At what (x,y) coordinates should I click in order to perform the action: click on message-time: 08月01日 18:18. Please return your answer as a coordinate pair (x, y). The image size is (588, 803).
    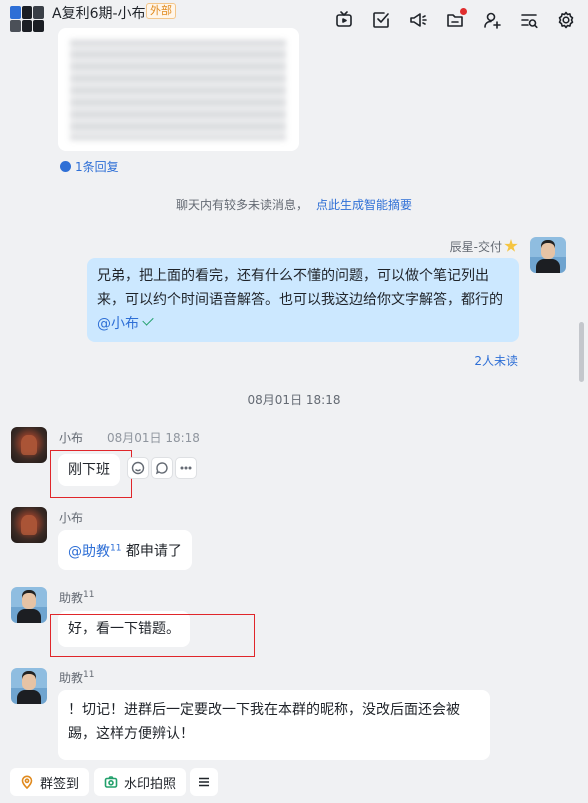
    Looking at the image, I should click on (153, 438).